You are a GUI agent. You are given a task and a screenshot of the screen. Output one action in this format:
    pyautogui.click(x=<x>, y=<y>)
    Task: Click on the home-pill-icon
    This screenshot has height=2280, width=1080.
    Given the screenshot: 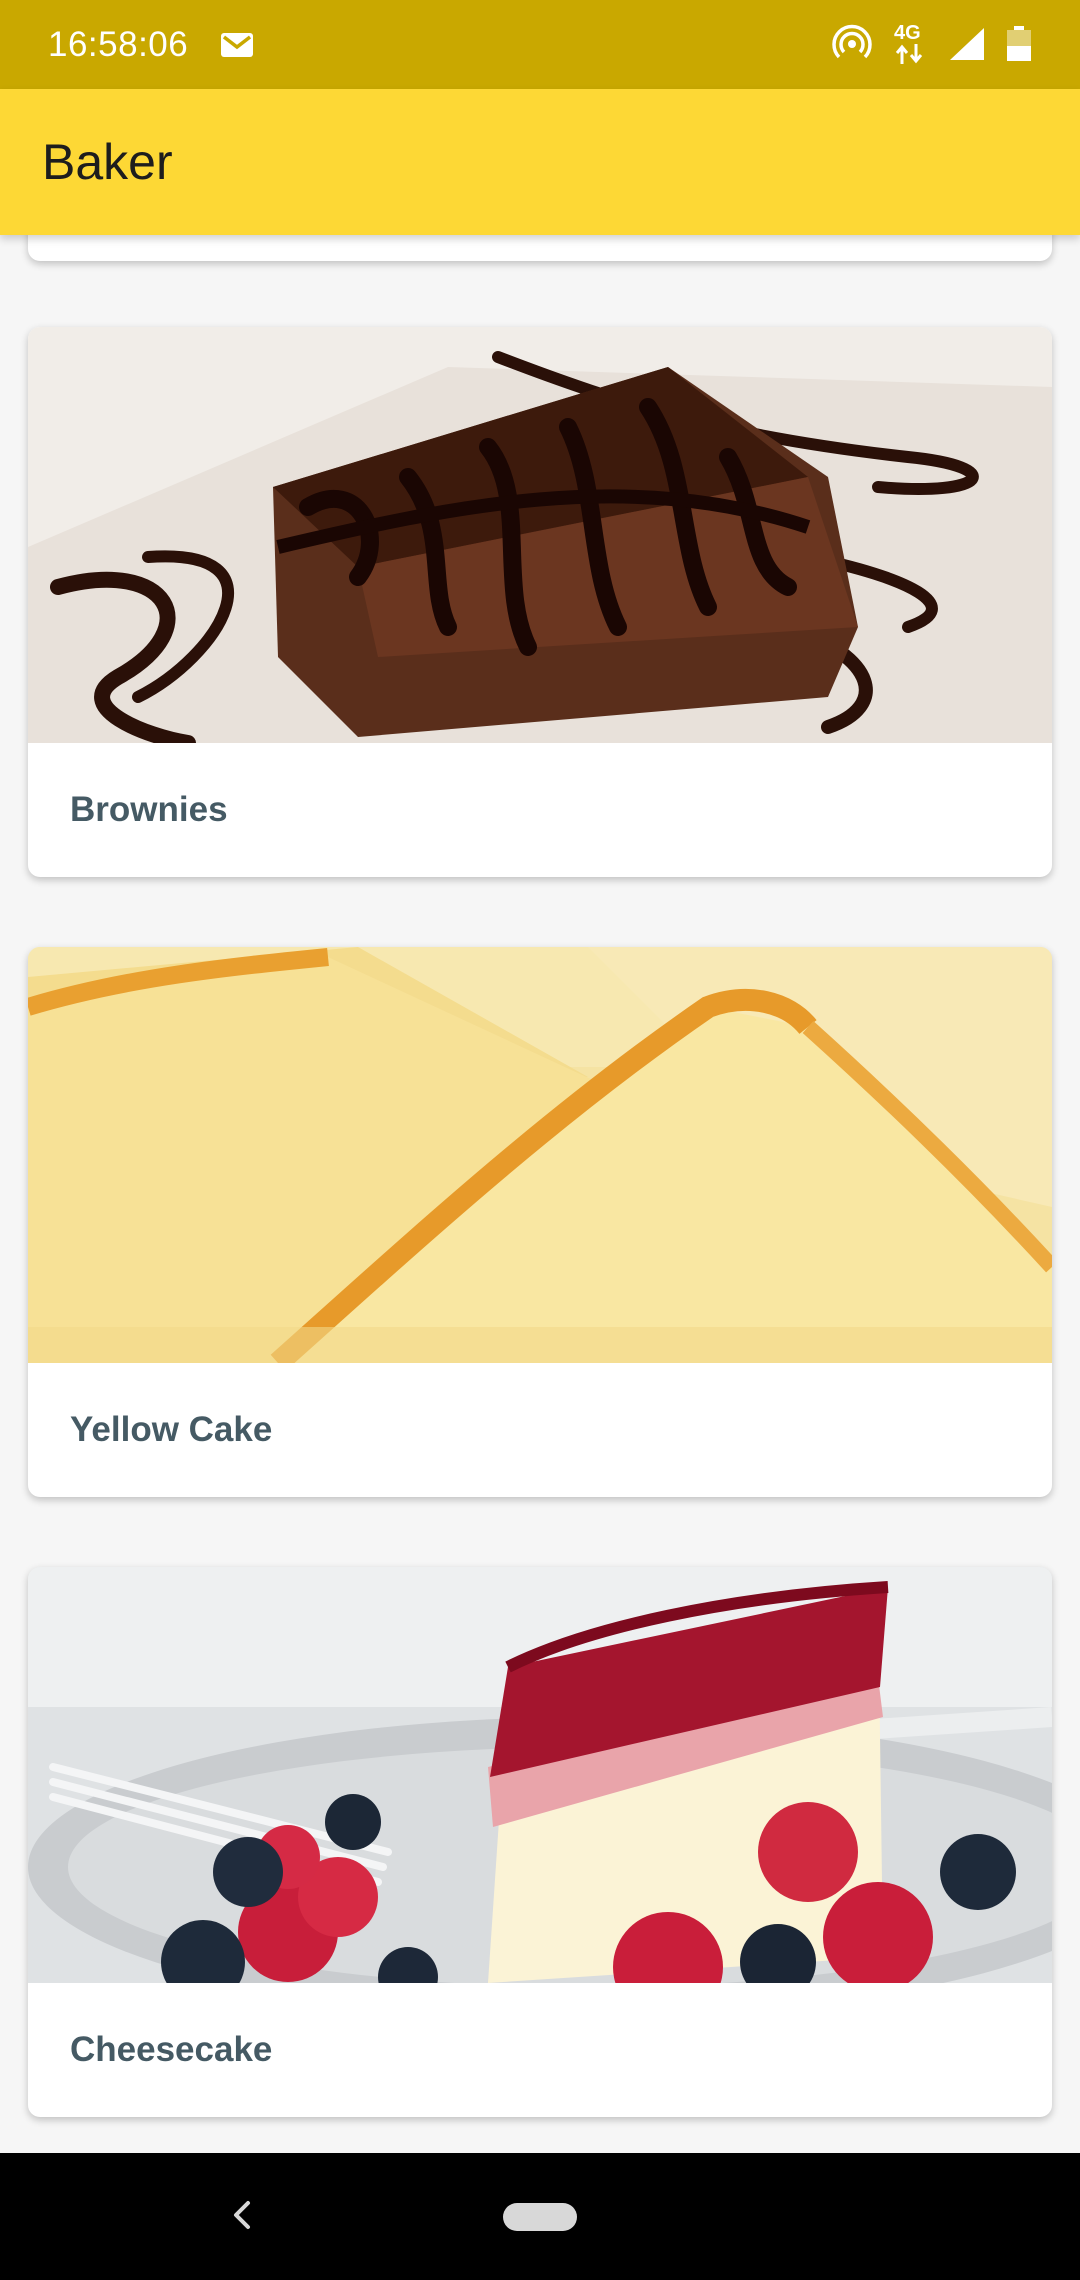 What is the action you would take?
    pyautogui.click(x=540, y=2217)
    